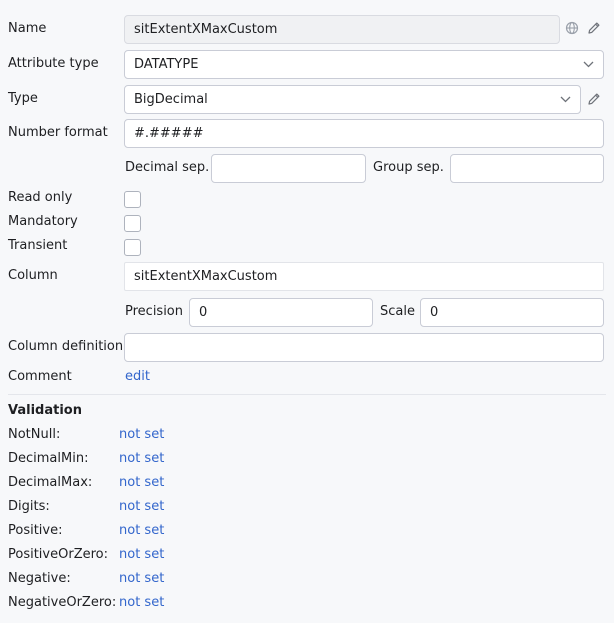 Image resolution: width=614 pixels, height=623 pixels. I want to click on column-field: sitExtentXMaxCustom, so click(364, 276).